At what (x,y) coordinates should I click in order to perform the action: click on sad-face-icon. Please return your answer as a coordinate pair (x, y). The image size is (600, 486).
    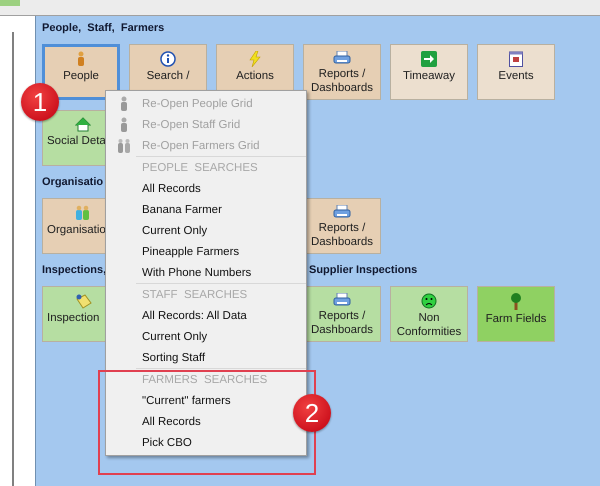
    Looking at the image, I should click on (429, 301).